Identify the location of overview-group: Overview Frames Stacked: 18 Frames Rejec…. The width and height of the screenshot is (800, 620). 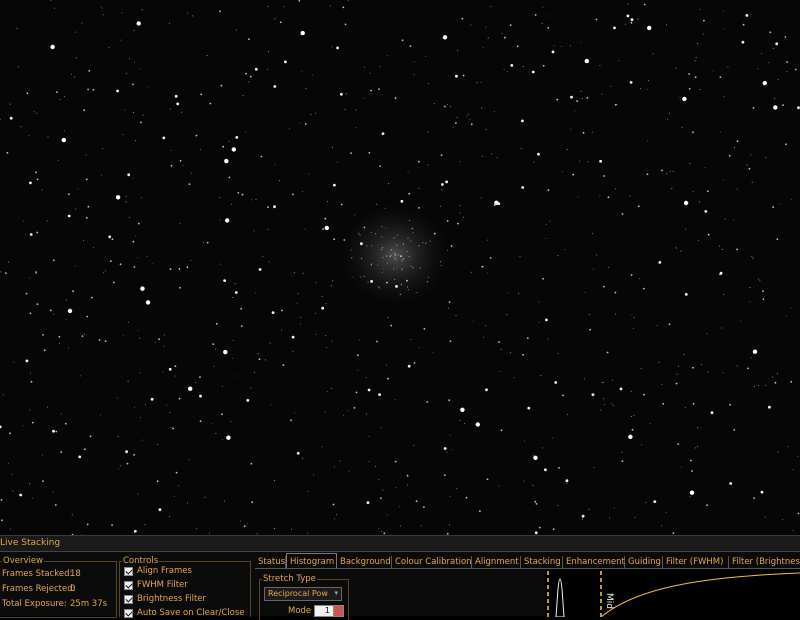
(58, 587).